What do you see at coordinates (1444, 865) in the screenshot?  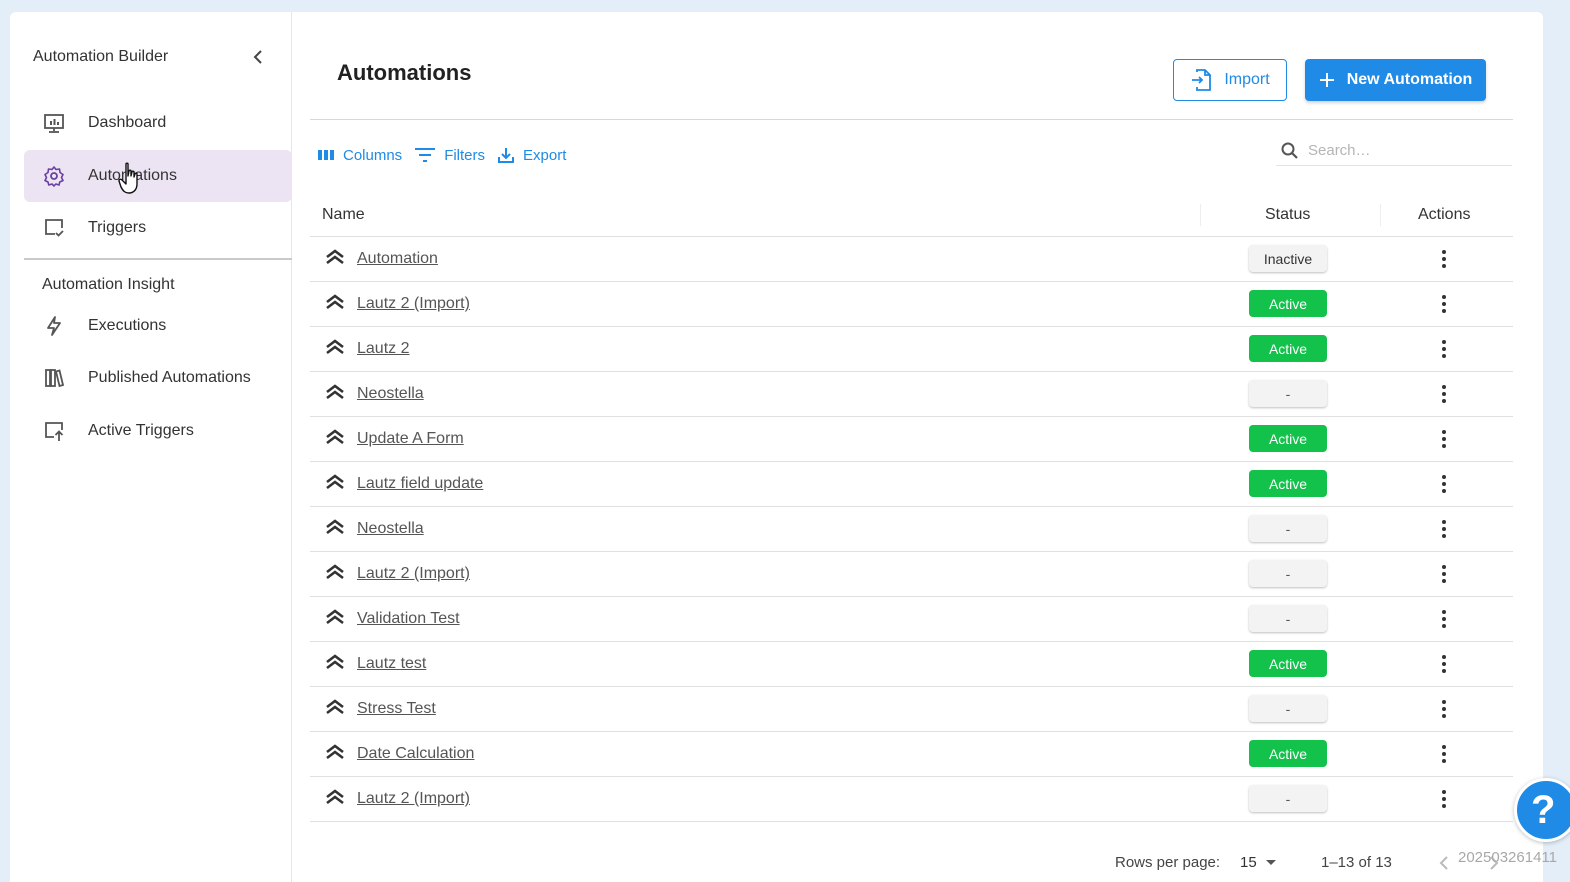 I see `previous-page-button` at bounding box center [1444, 865].